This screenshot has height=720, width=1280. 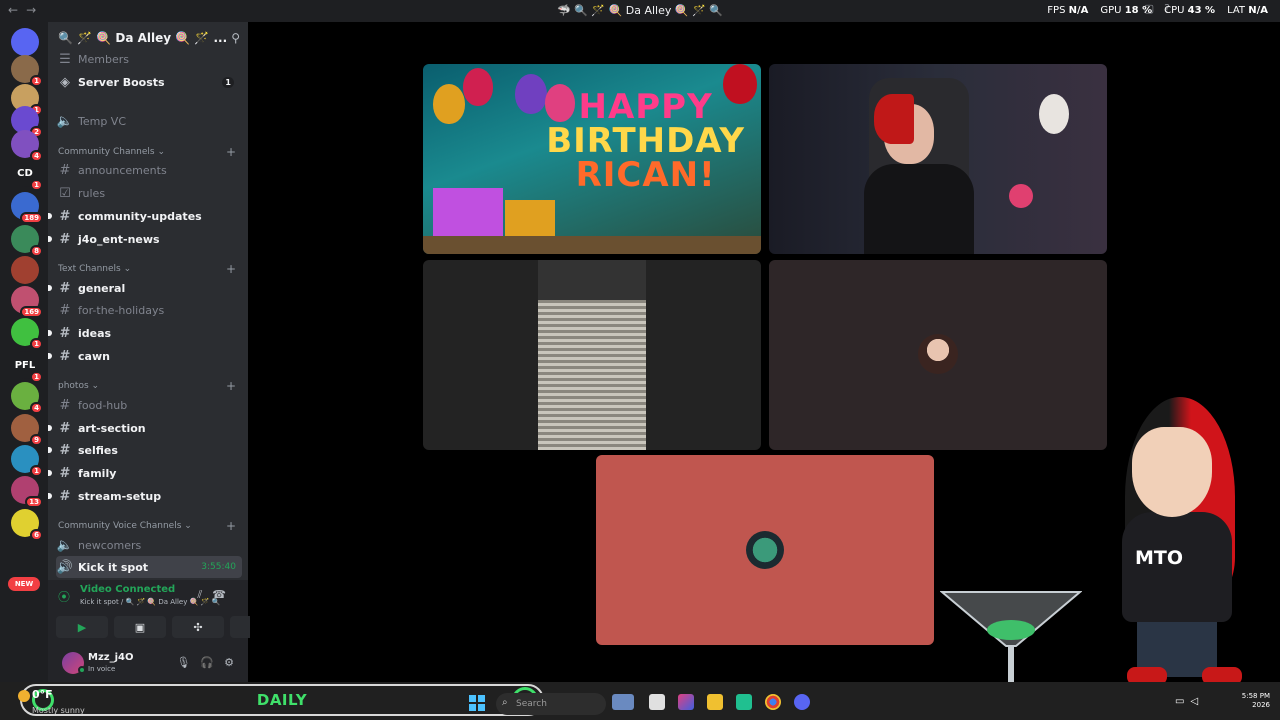 What do you see at coordinates (58, 710) in the screenshot?
I see `weather-condition: Mostly sunny` at bounding box center [58, 710].